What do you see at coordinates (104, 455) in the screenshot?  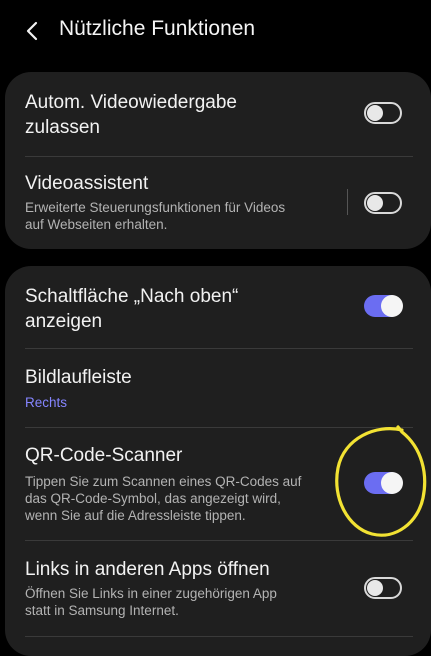 I see `setting-label: QR-Code-Scanner` at bounding box center [104, 455].